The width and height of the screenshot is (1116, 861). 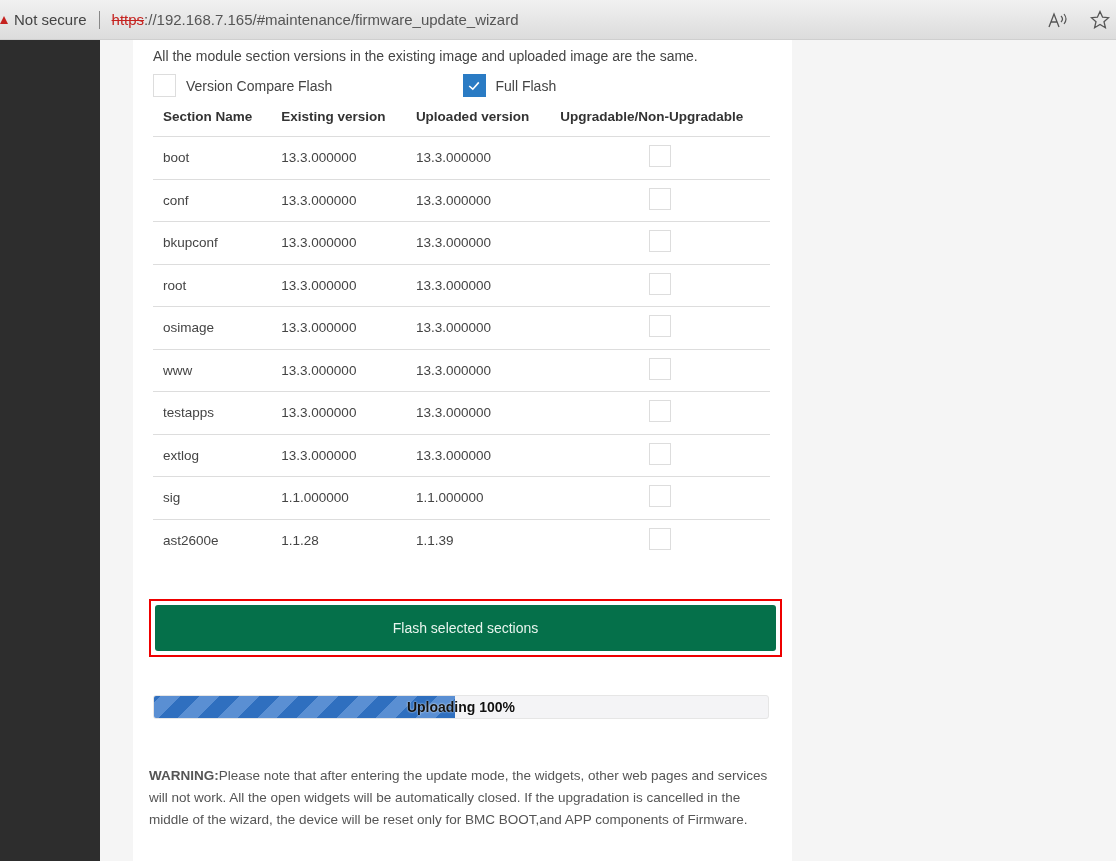 What do you see at coordinates (189, 328) in the screenshot?
I see `table-cell: osimage` at bounding box center [189, 328].